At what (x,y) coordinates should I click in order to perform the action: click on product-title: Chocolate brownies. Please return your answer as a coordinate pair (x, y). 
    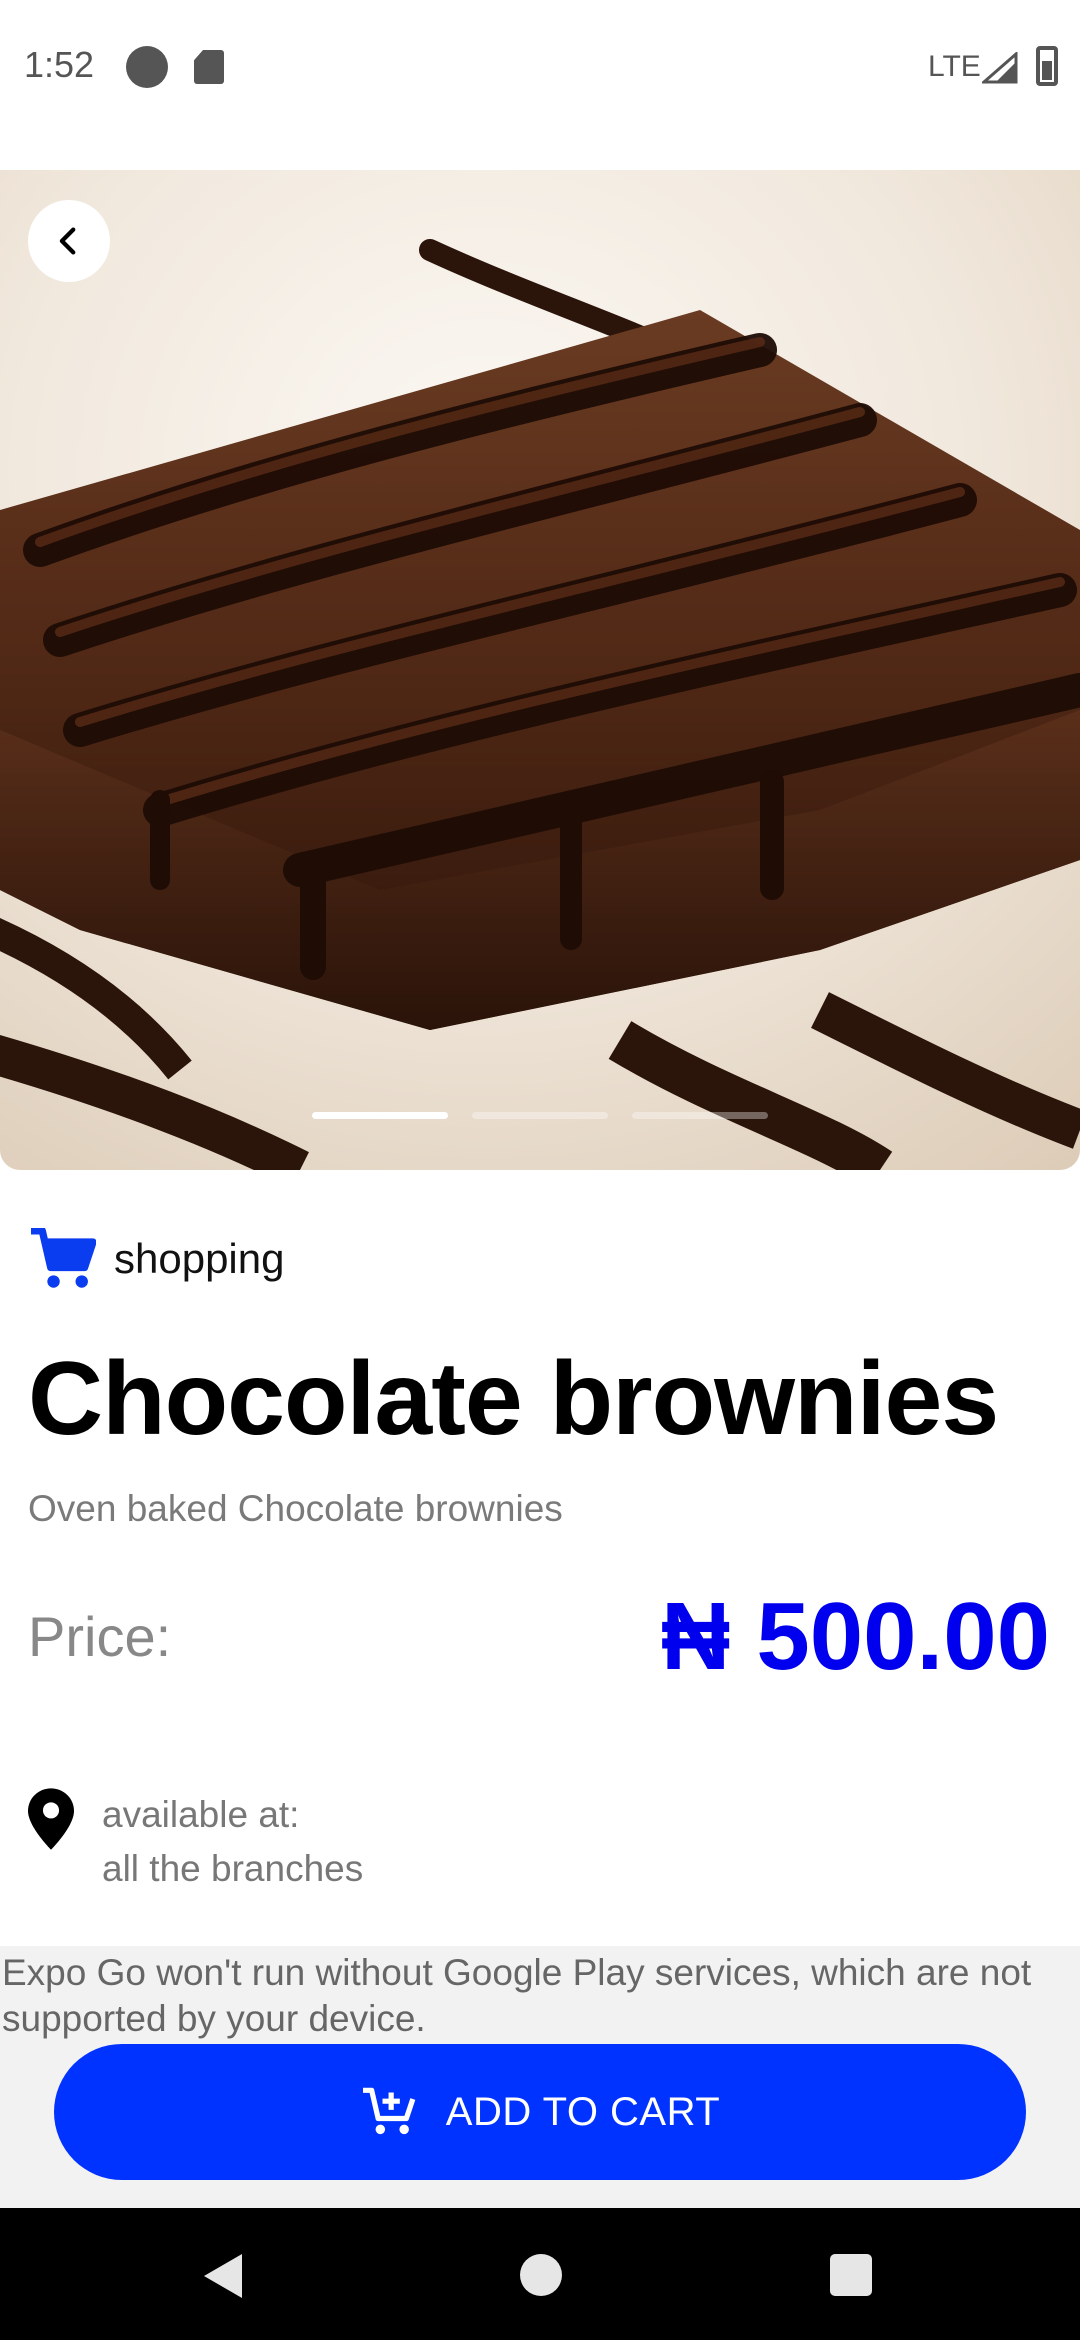
    Looking at the image, I should click on (513, 1399).